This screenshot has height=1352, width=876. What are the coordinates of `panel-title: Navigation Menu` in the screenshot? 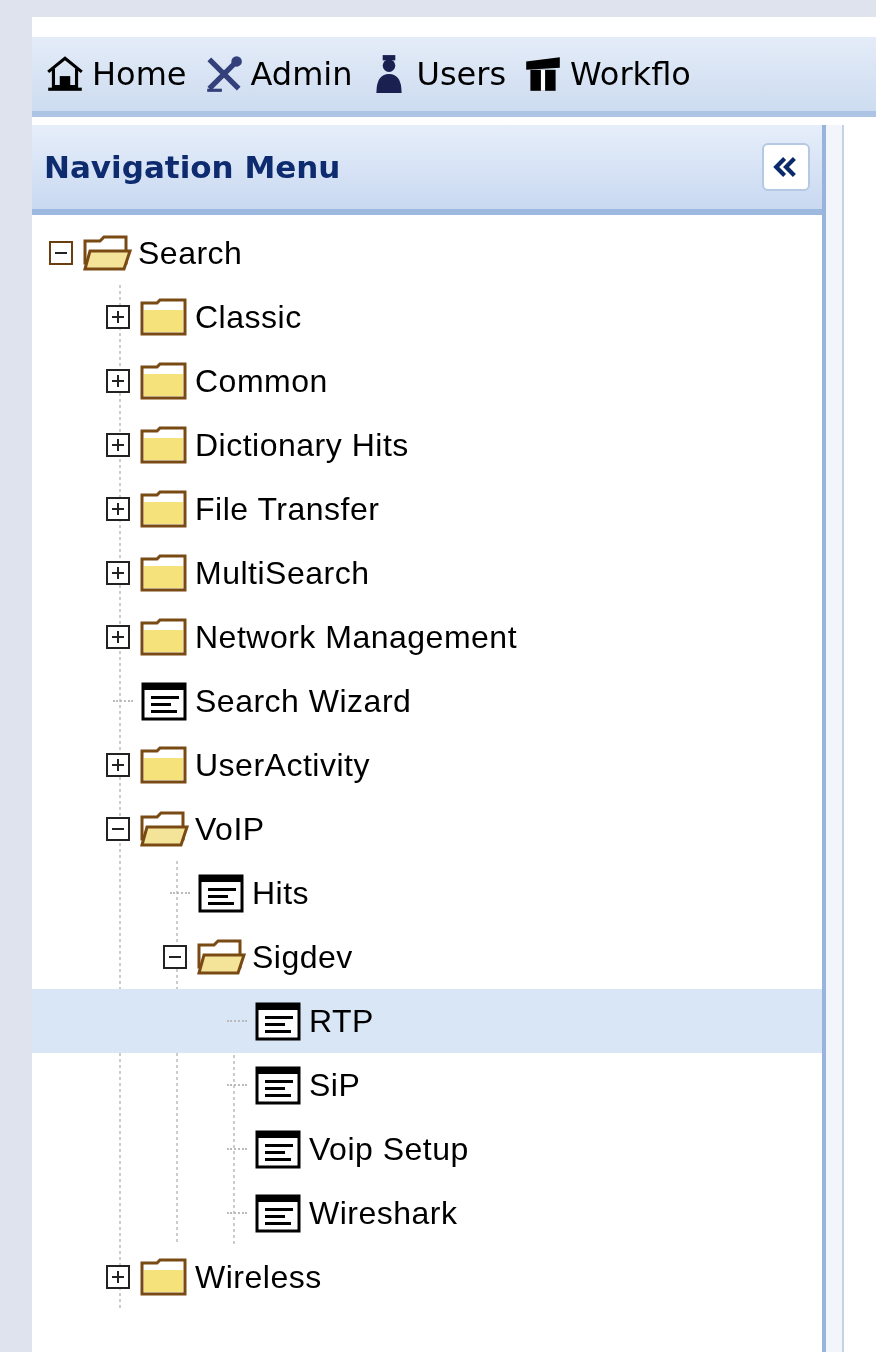 It's located at (192, 167).